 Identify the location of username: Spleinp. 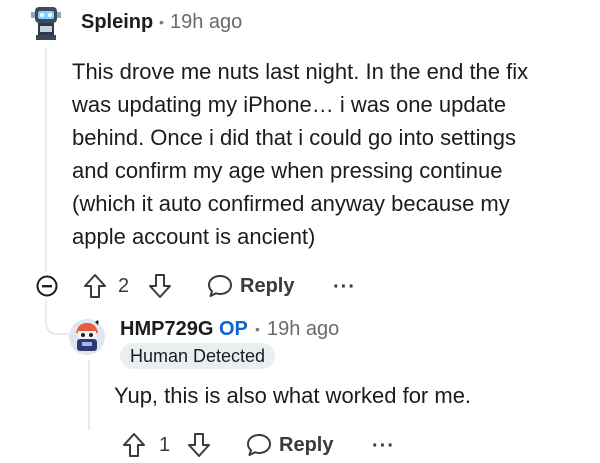
(117, 22).